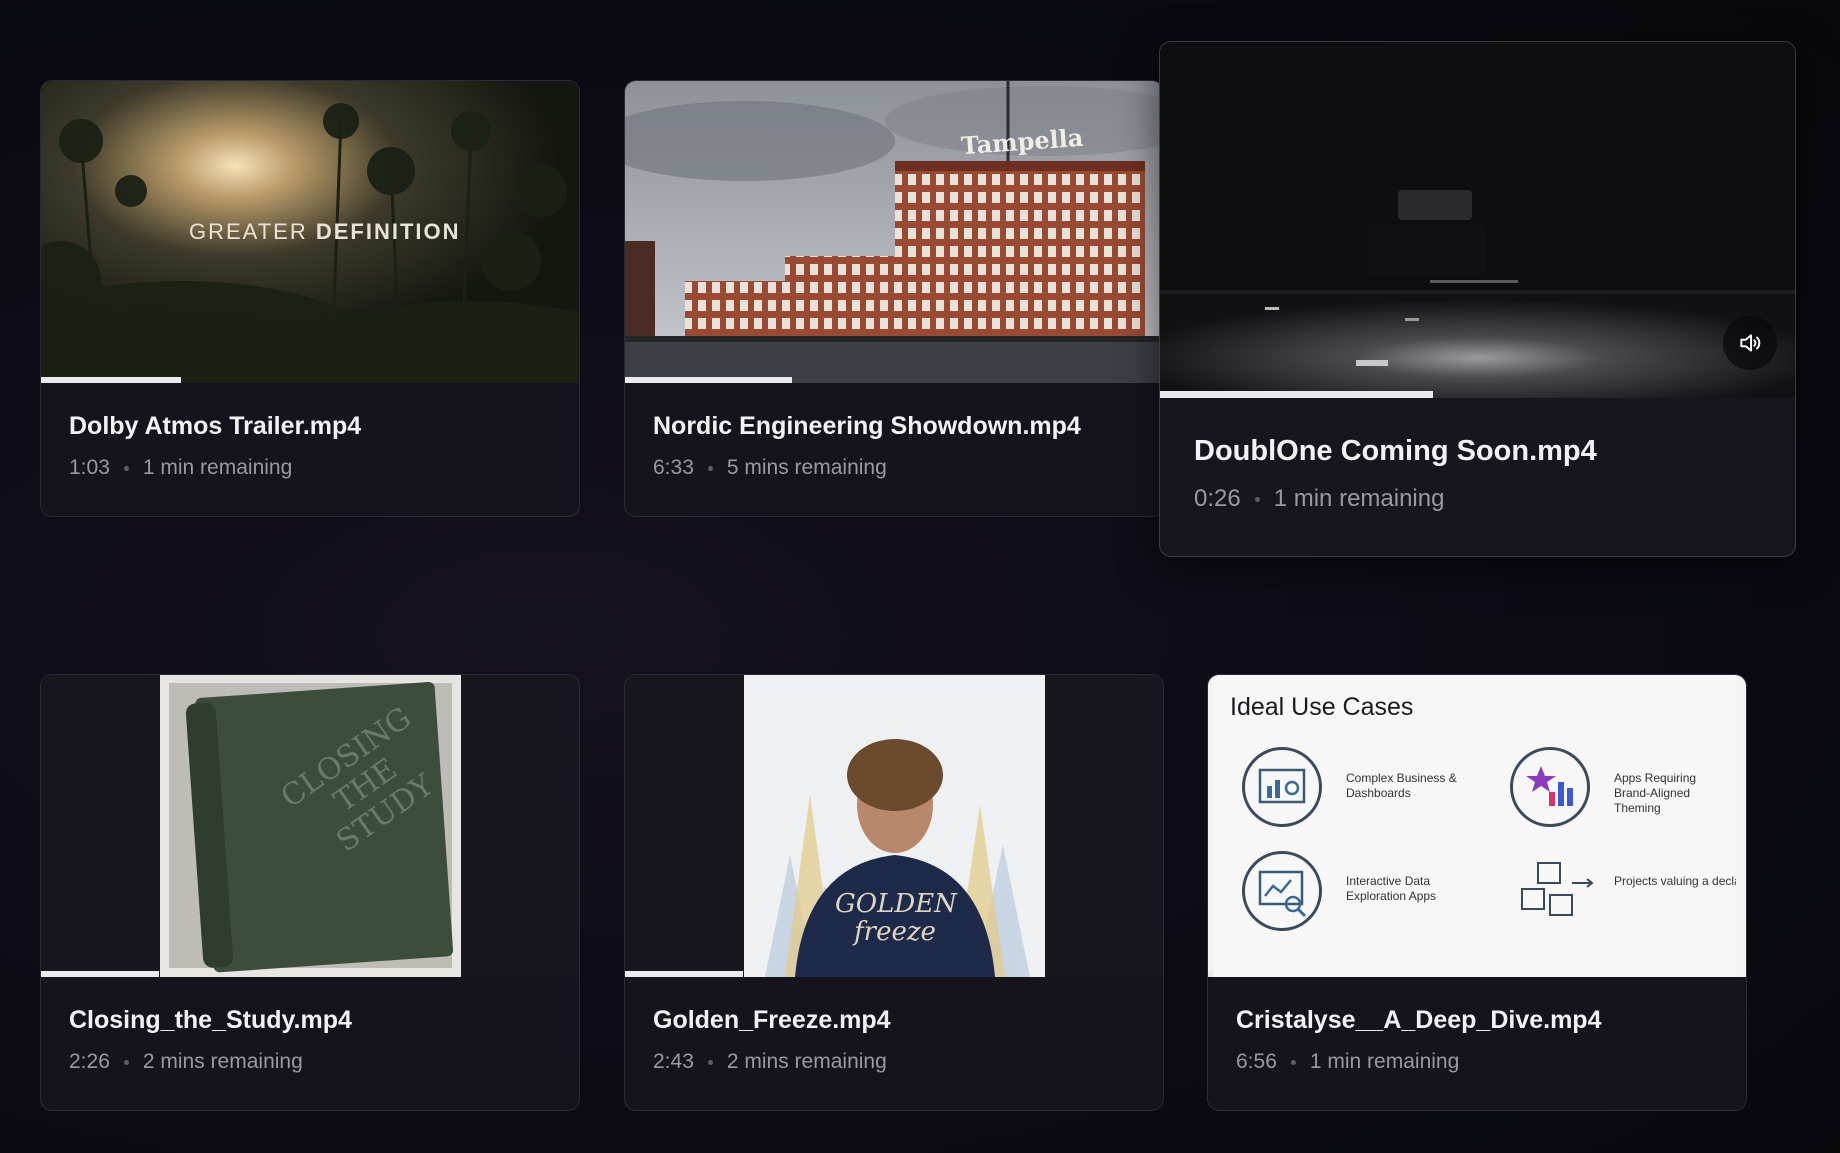  I want to click on video-meta: 2:26 2 mins remaining, so click(310, 1062).